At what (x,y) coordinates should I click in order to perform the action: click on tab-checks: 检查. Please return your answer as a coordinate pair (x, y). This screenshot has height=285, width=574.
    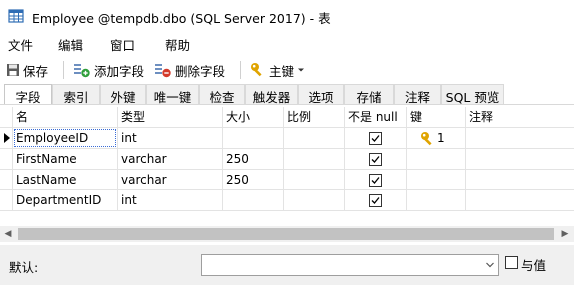
    Looking at the image, I should click on (222, 94).